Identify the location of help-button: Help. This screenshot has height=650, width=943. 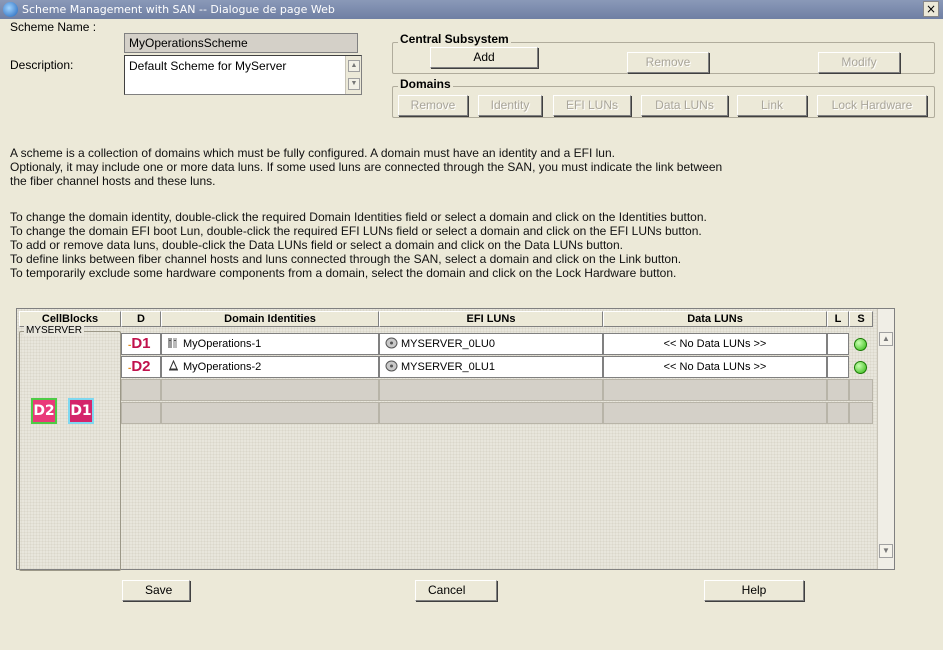
(754, 590).